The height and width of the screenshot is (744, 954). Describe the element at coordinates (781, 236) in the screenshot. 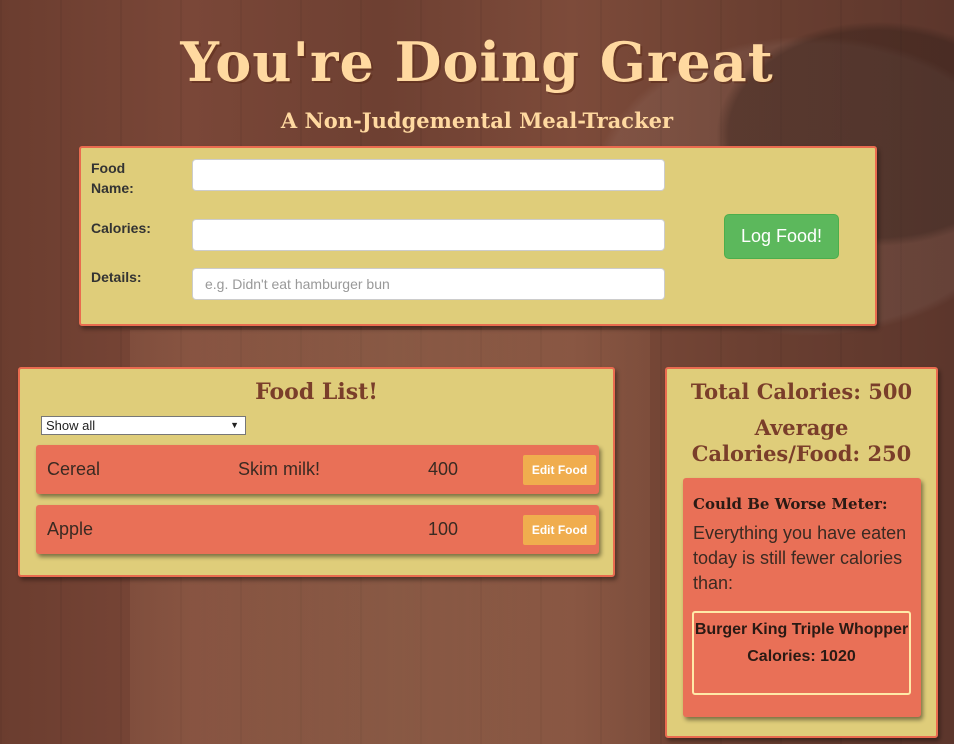

I see `log-food-button: Log Food!` at that location.